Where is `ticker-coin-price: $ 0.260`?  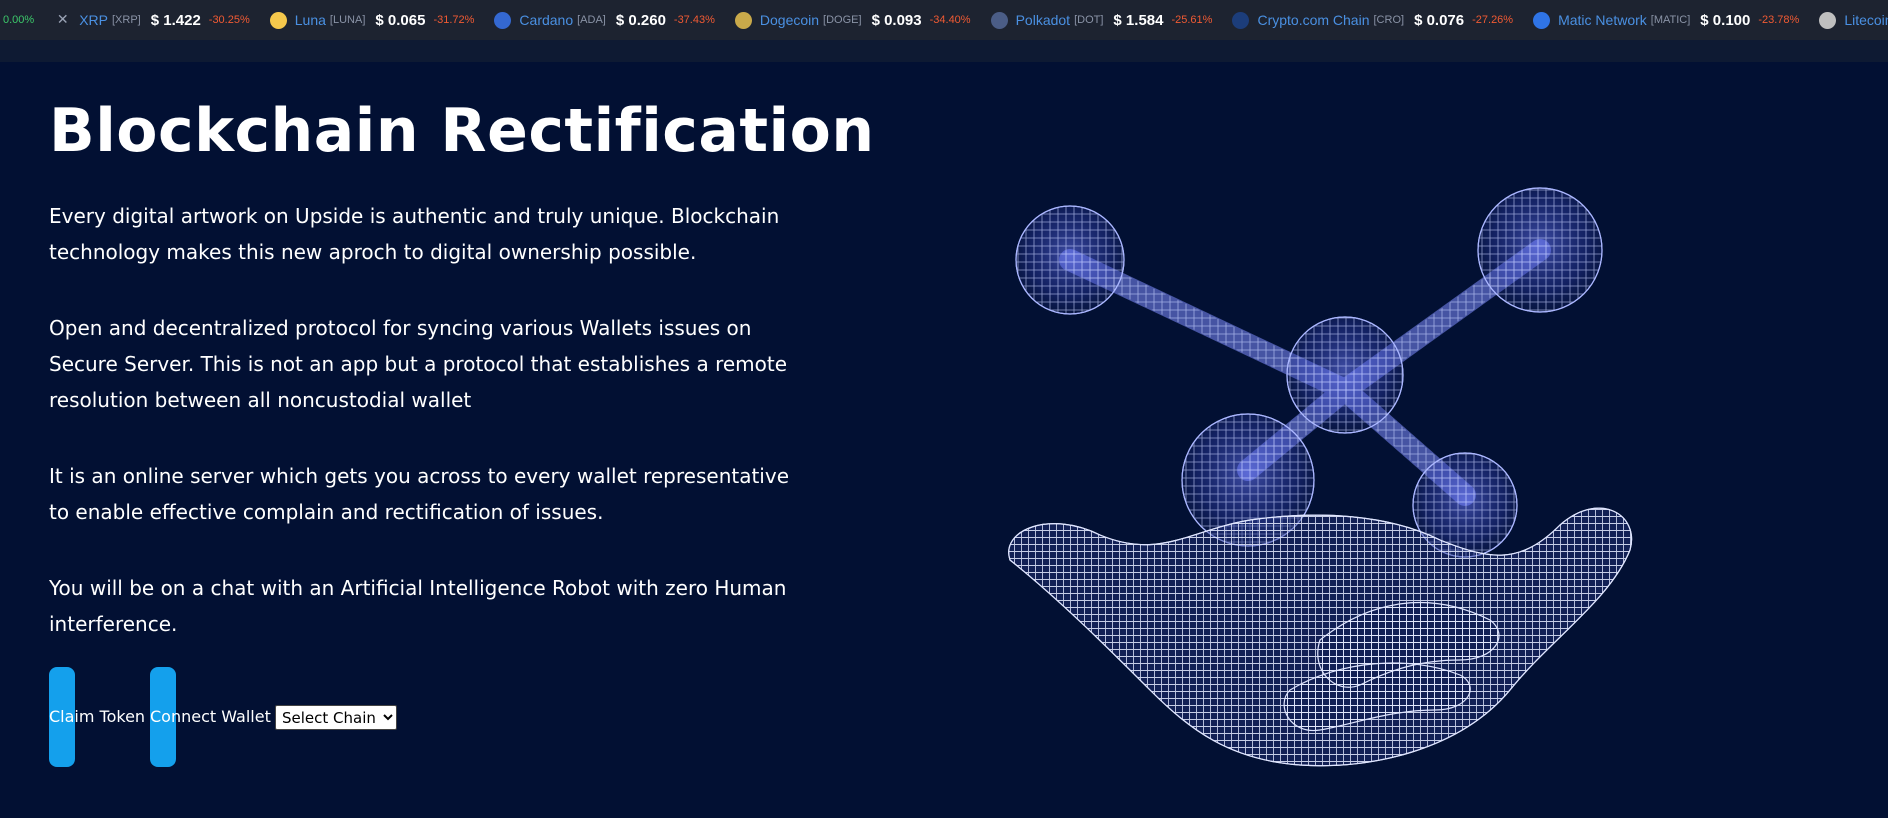
ticker-coin-price: $ 0.260 is located at coordinates (640, 20).